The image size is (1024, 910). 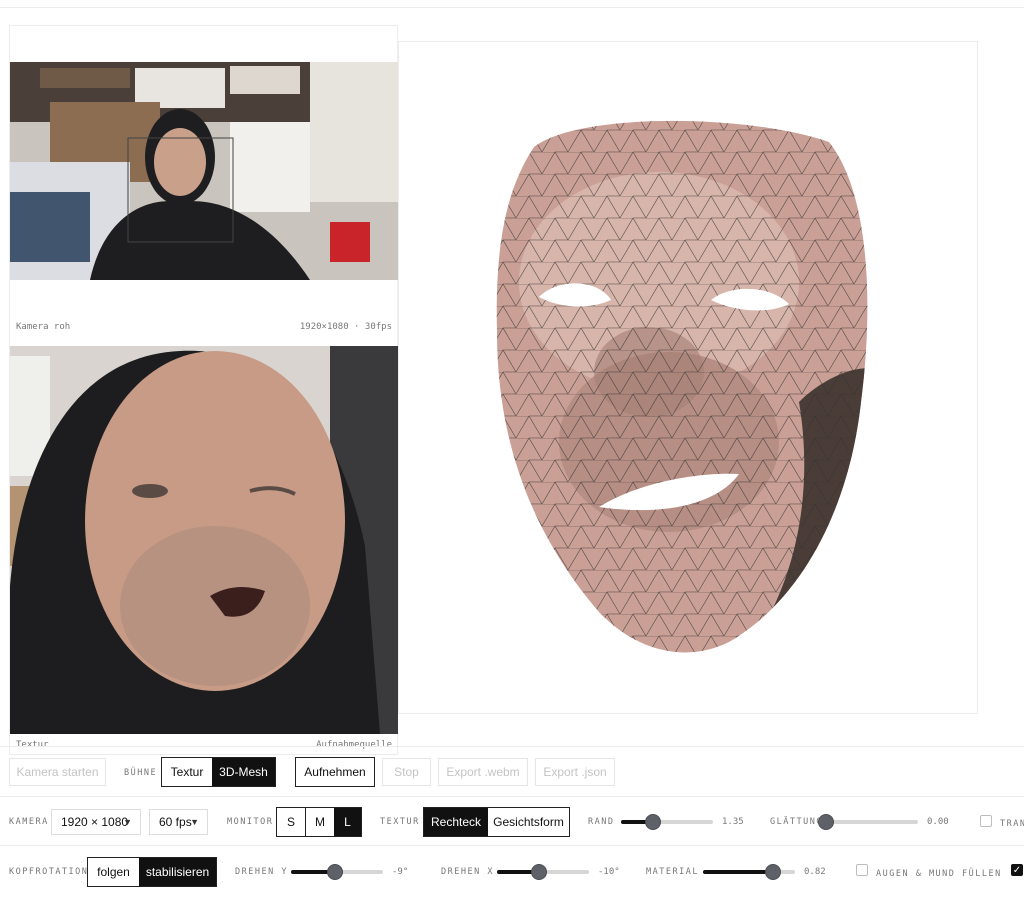 I want to click on monitor-option-l: L, so click(x=347, y=822).